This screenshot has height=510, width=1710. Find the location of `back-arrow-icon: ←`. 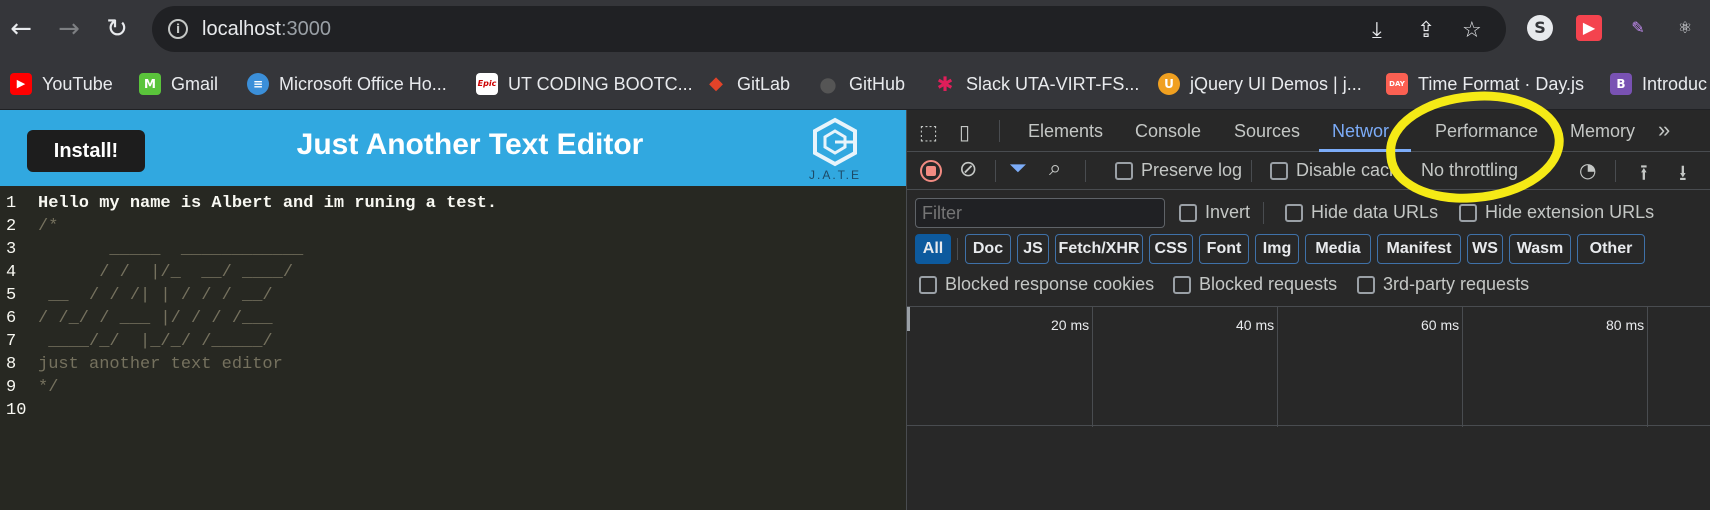

back-arrow-icon: ← is located at coordinates (21, 29).